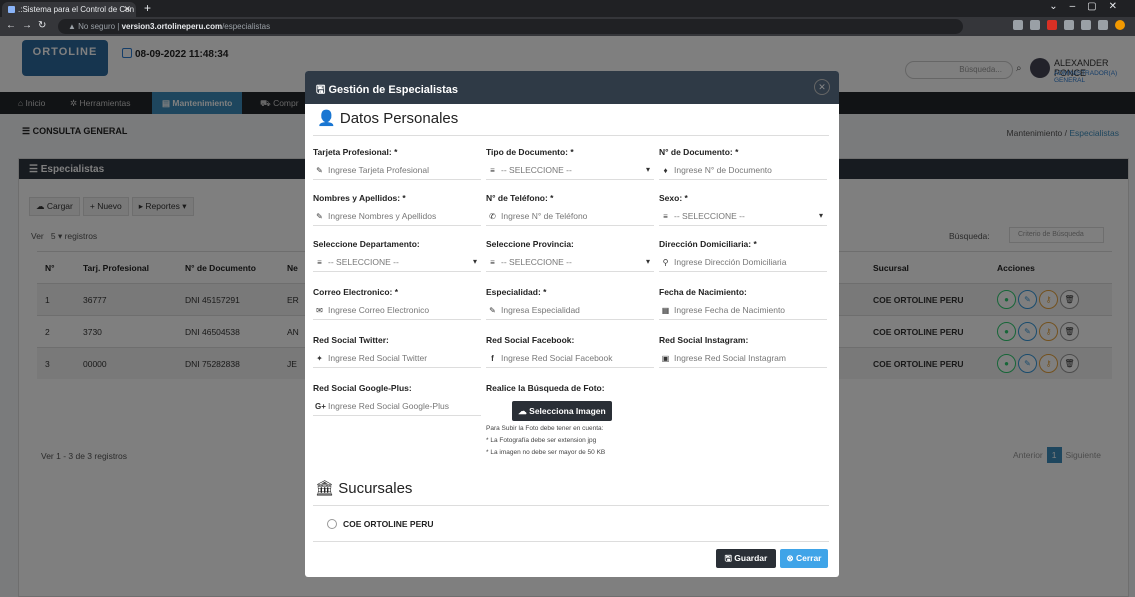  I want to click on google-input: G+ Ingrese Red Social Google-Plus, so click(397, 408).